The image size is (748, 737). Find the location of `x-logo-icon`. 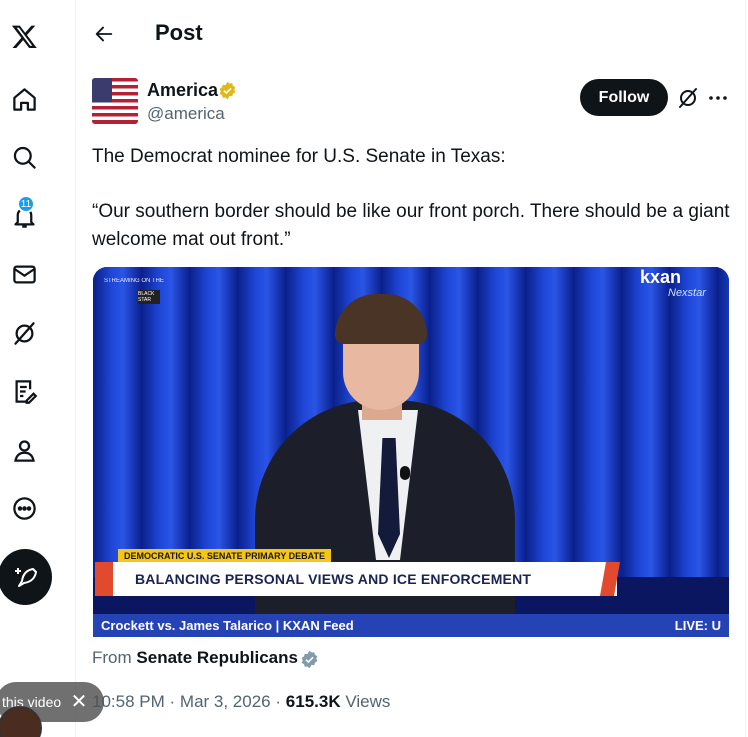

x-logo-icon is located at coordinates (24, 36).